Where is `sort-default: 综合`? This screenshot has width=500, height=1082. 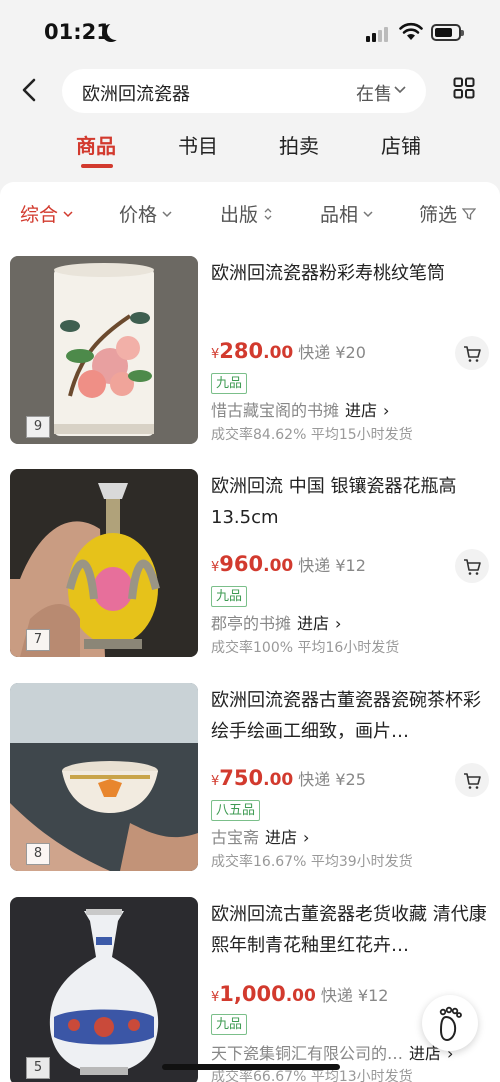
sort-default: 综合 is located at coordinates (46, 213).